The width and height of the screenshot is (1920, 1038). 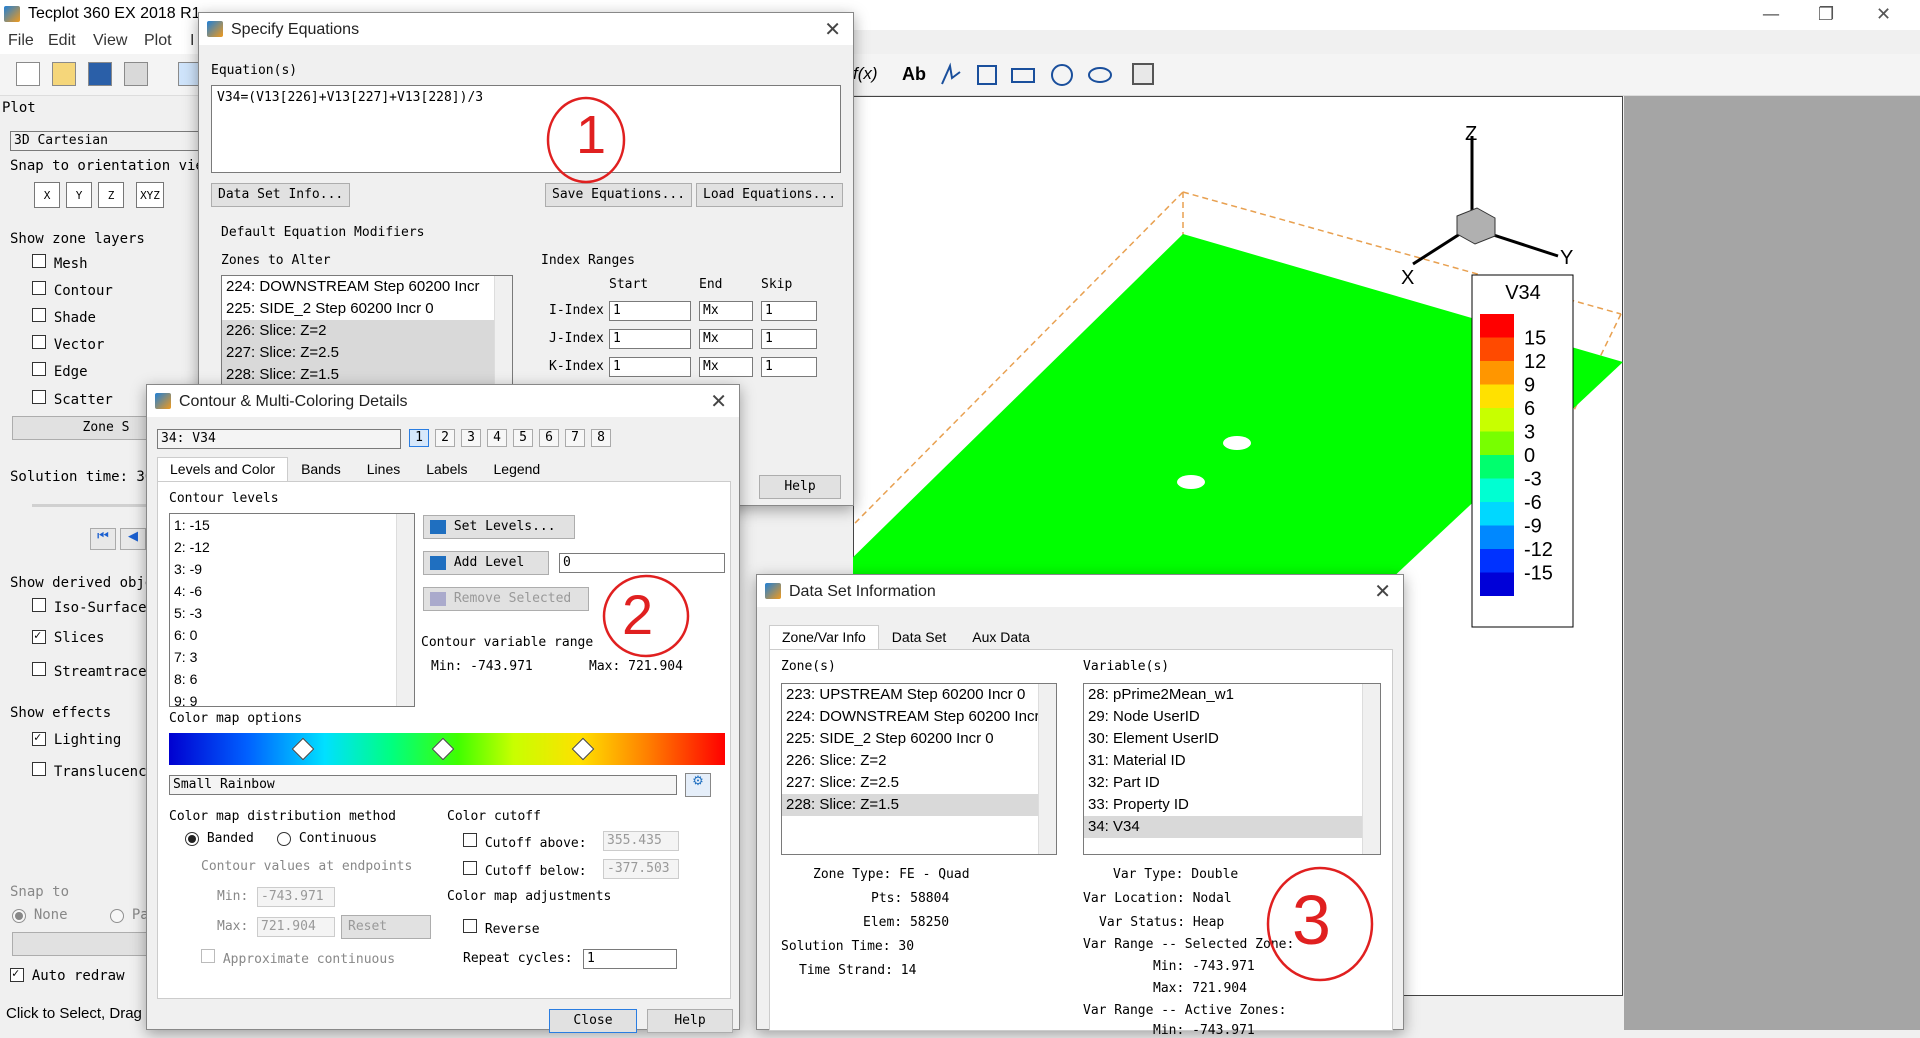 I want to click on annotation-number-1: 1, so click(x=591, y=135).